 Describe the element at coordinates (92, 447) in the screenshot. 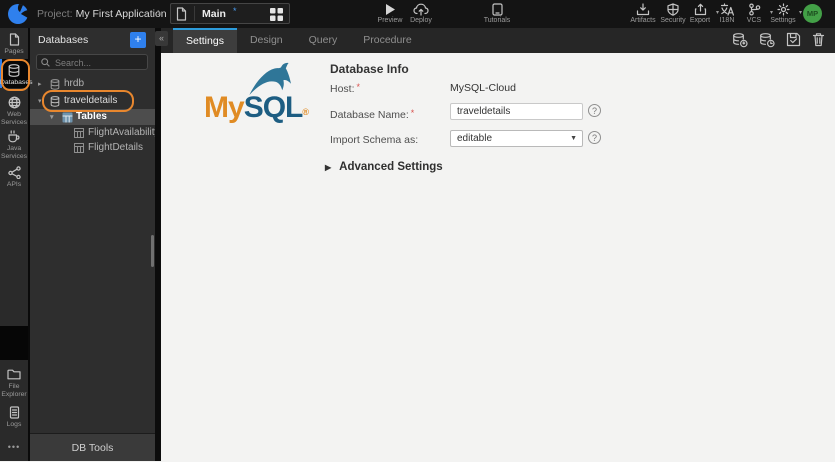

I see `db-tools-button: DB Tools` at that location.